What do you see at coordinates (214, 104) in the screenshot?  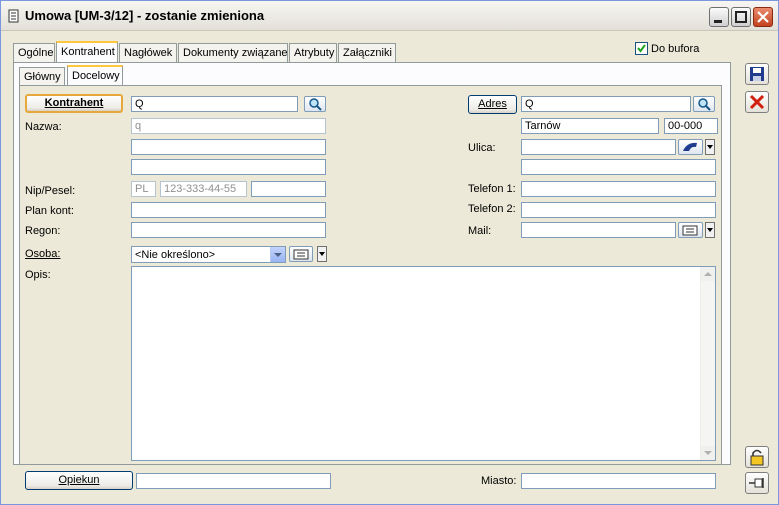 I see `kontrahent-field: Q` at bounding box center [214, 104].